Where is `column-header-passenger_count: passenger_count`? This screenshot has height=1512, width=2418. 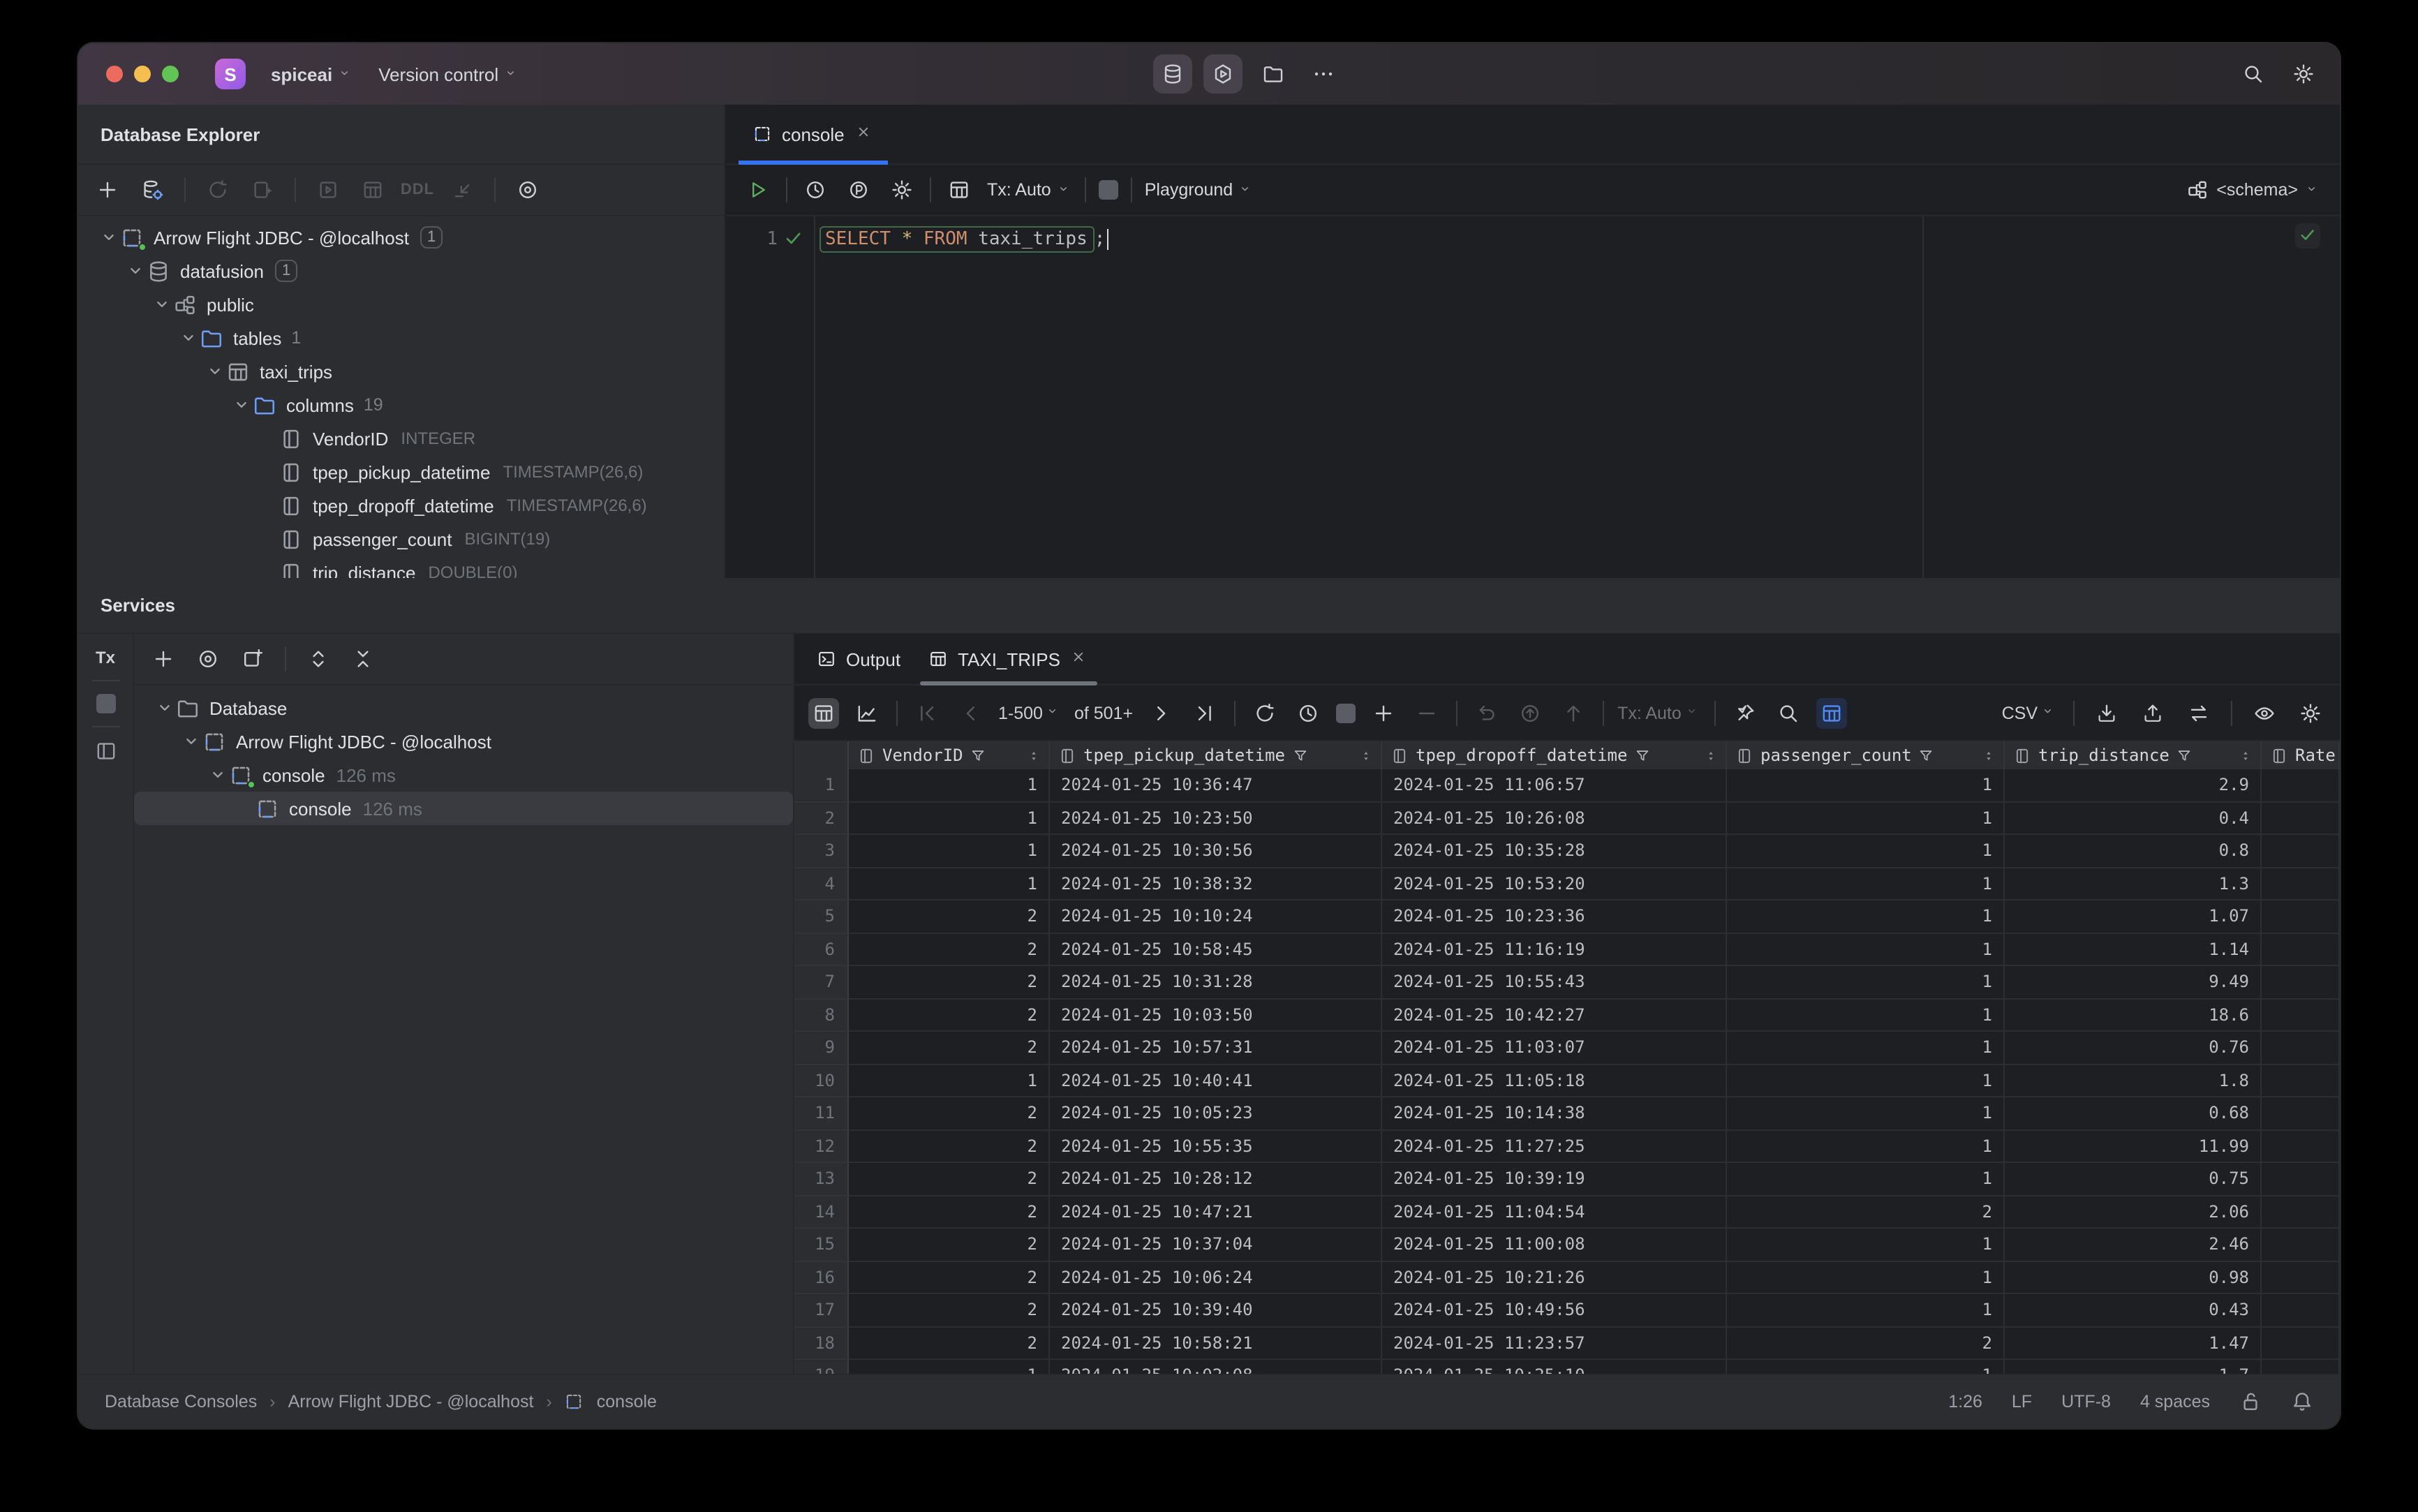
column-header-passenger_count: passenger_count is located at coordinates (1866, 755).